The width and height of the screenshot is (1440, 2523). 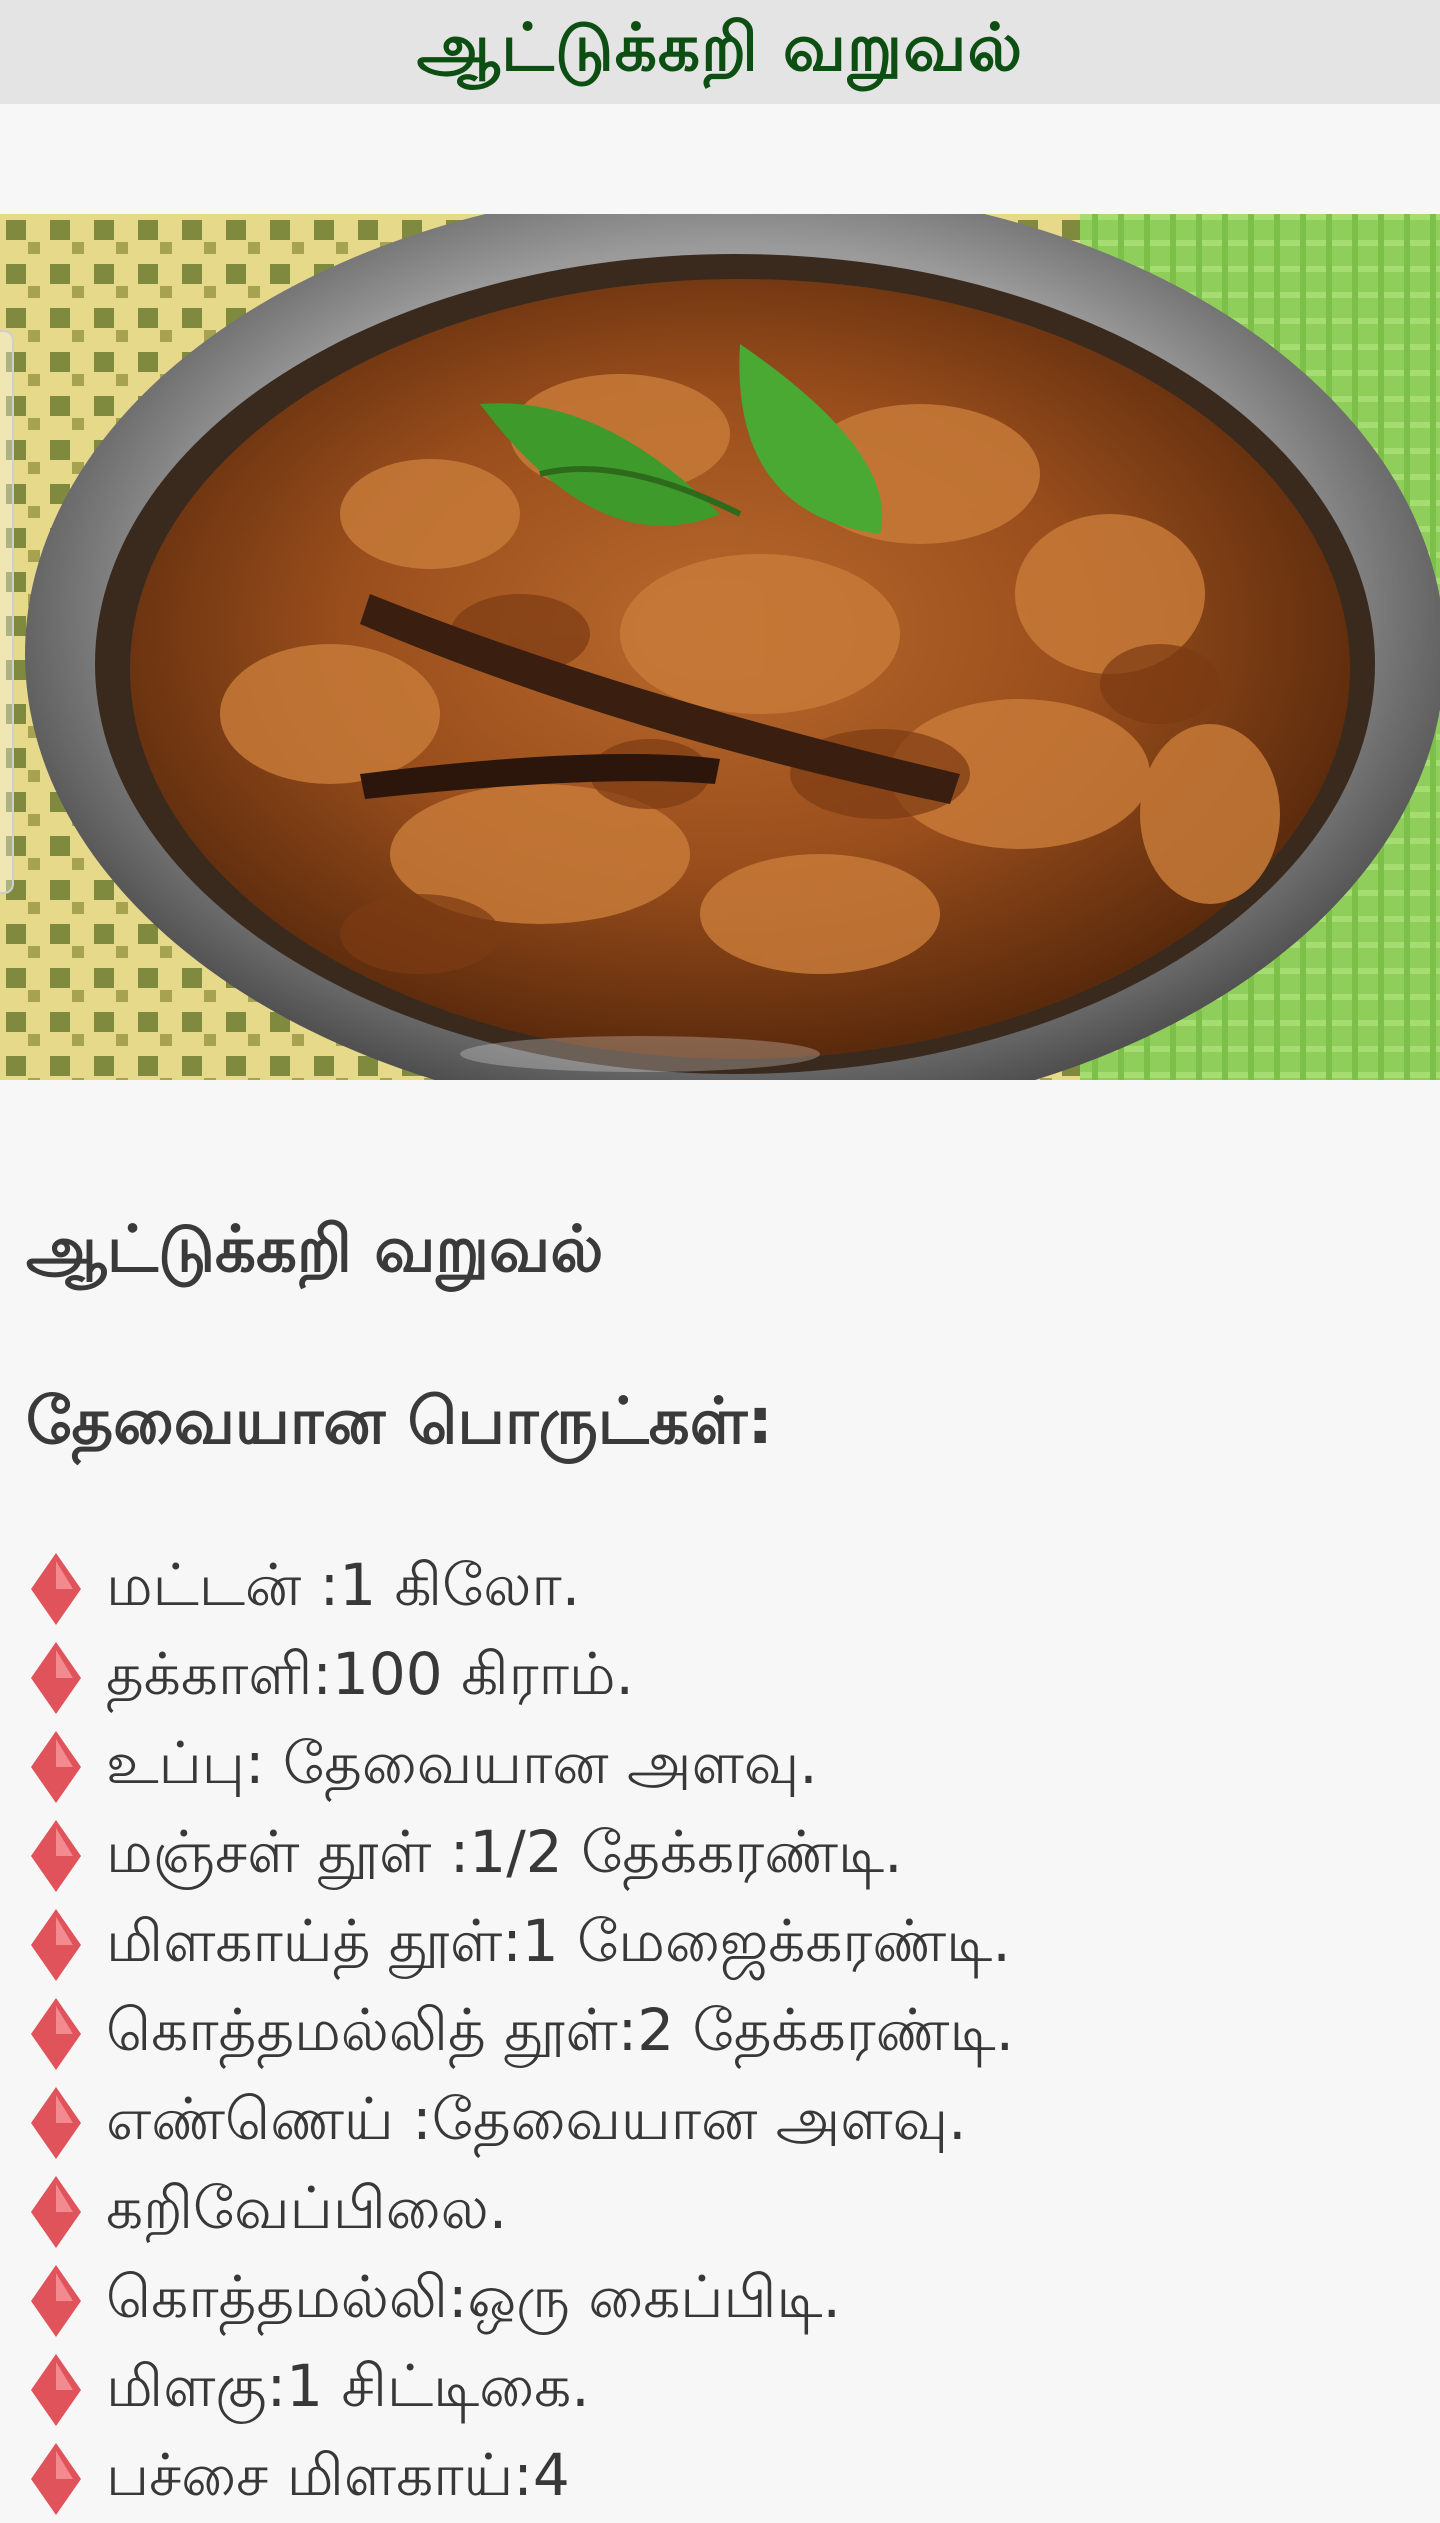 I want to click on recipe-title: ஆட்டுக்கறி வறுவல், so click(x=315, y=1250).